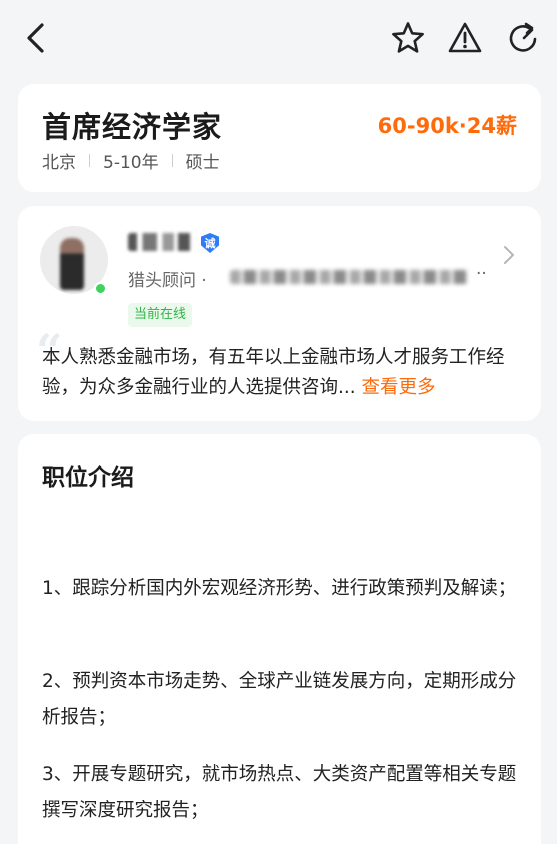  Describe the element at coordinates (278, 39) in the screenshot. I see `top-navigation-bar` at that location.